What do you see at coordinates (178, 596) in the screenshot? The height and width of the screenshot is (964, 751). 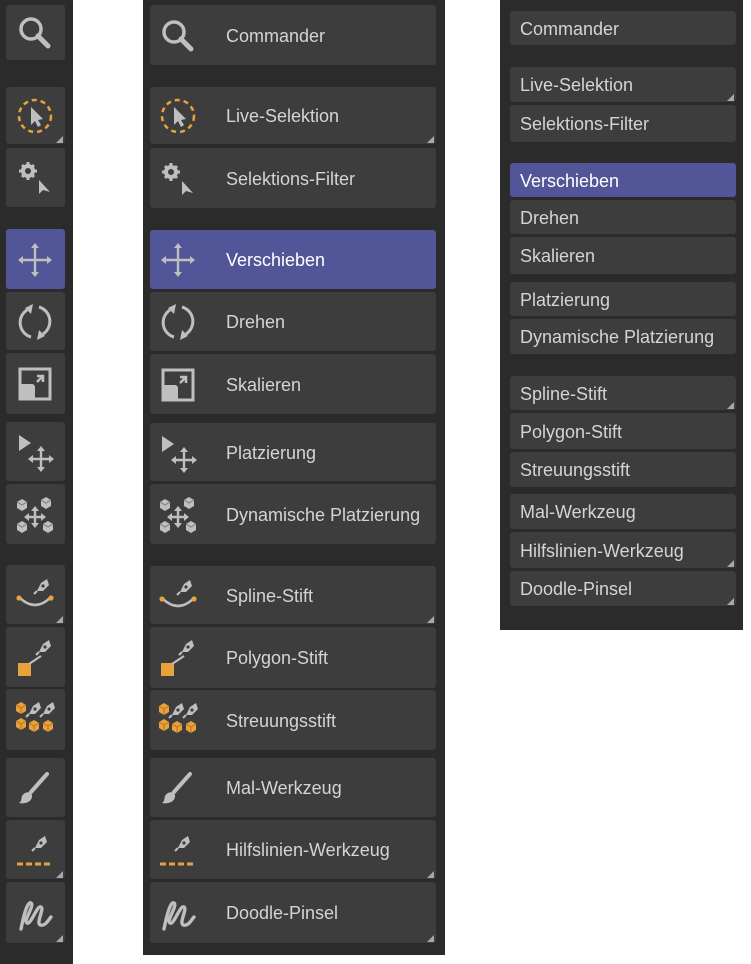 I see `spline-pen-icon` at bounding box center [178, 596].